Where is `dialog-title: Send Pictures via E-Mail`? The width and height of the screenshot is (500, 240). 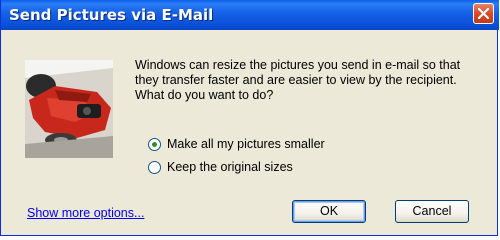
dialog-title: Send Pictures via E-Mail is located at coordinates (111, 15).